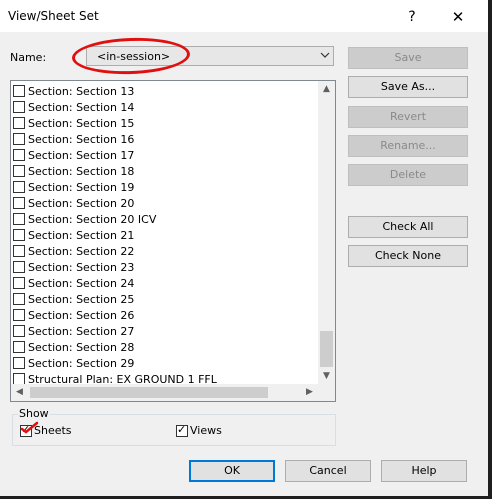 This screenshot has height=499, width=492. I want to click on list-item-label: Section: Section 20, so click(81, 203).